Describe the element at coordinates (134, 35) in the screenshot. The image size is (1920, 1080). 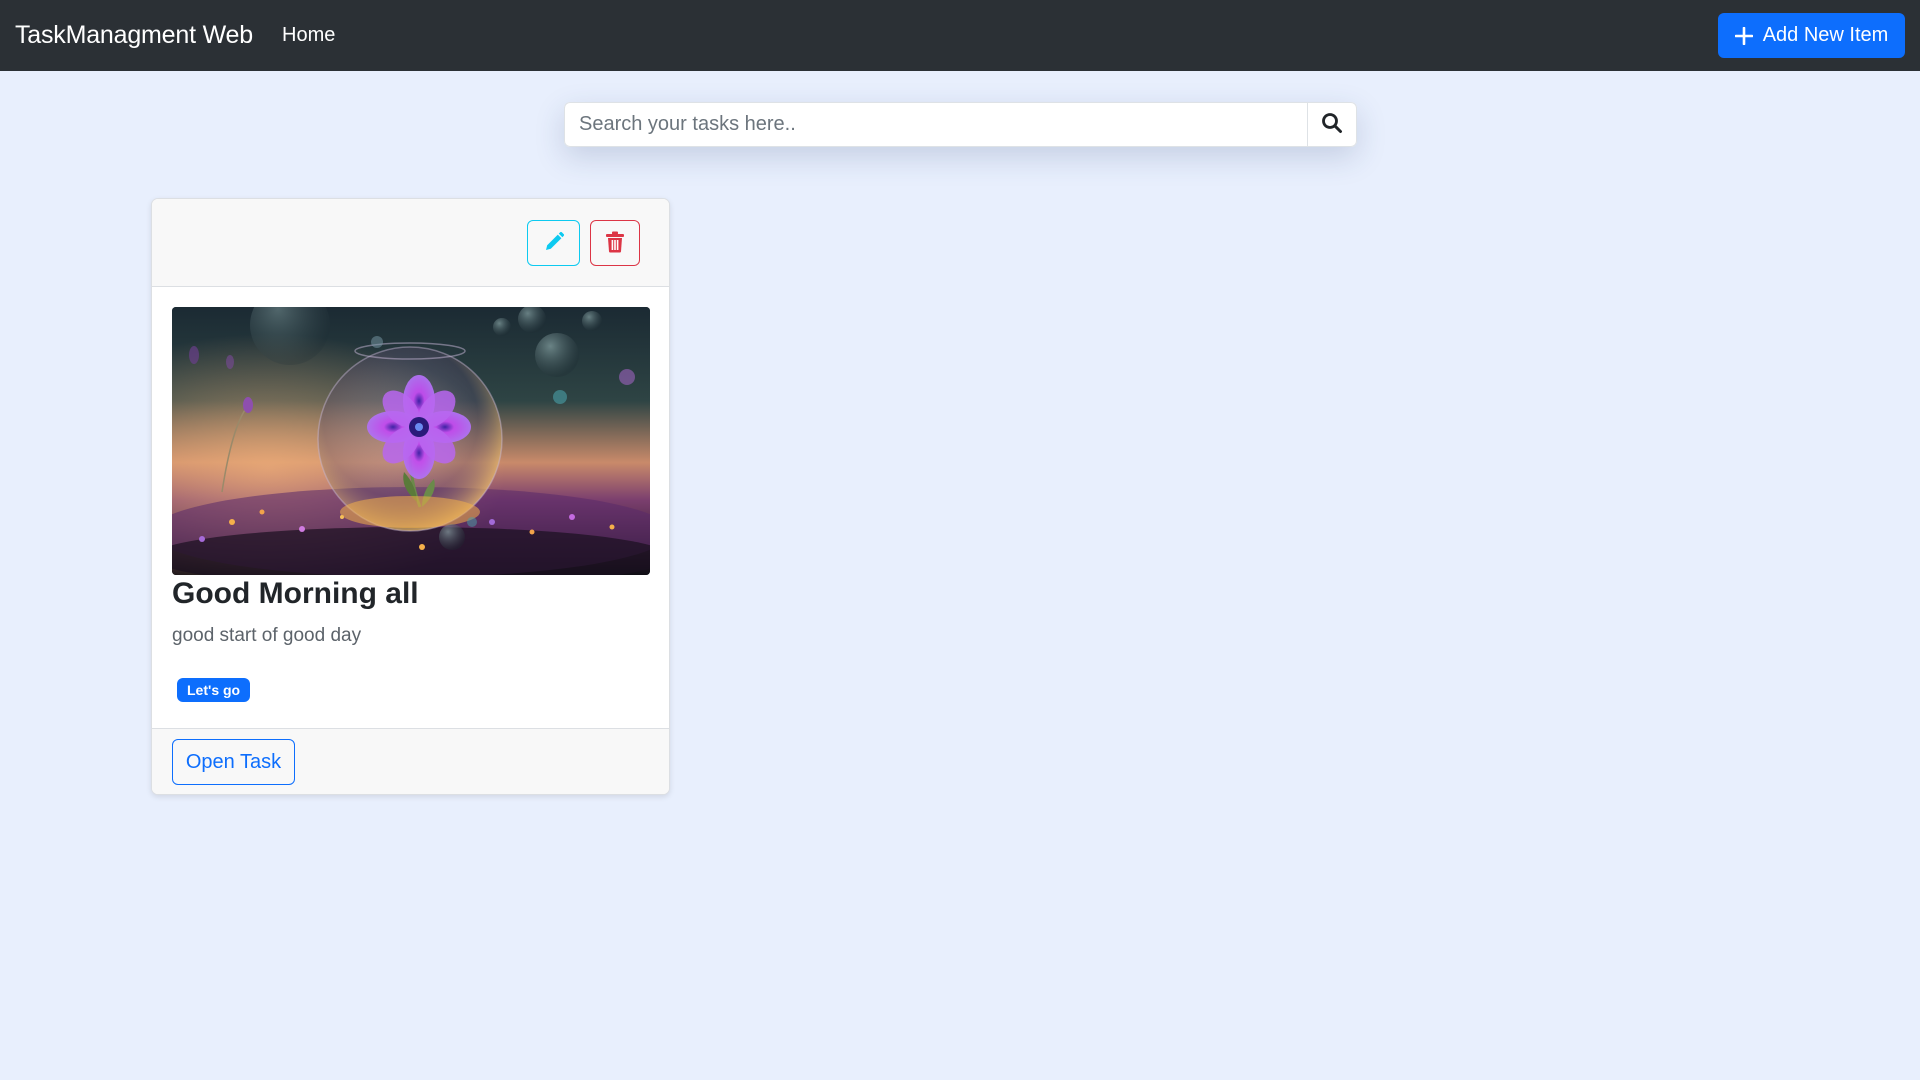
I see `navbar-brand: TaskManagment Web` at that location.